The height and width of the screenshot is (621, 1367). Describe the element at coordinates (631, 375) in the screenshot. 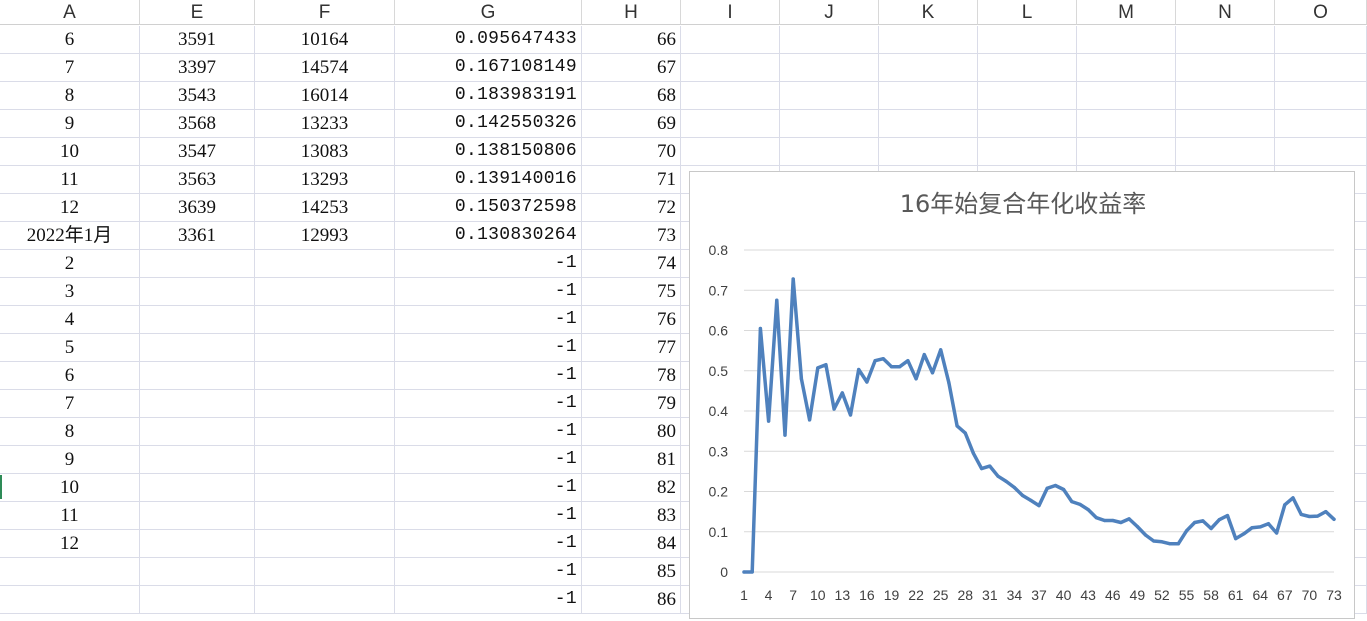

I see `cell-h: 78` at that location.